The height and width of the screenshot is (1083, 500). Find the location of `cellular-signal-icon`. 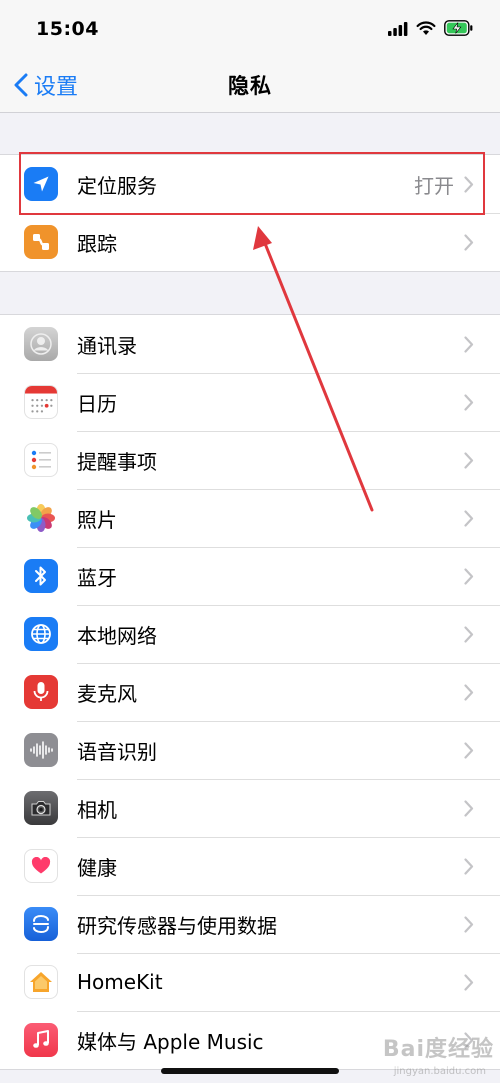

cellular-signal-icon is located at coordinates (398, 30).